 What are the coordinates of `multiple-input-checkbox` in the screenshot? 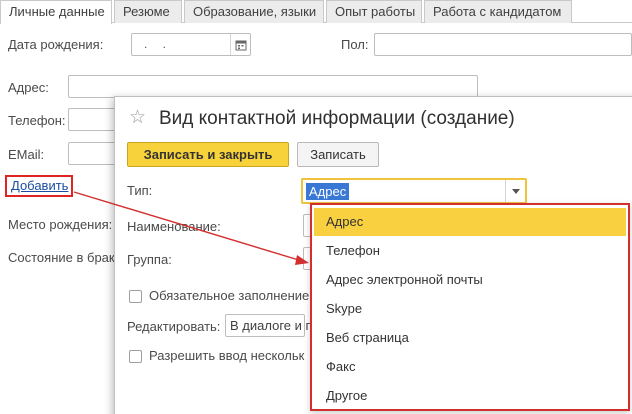 It's located at (135, 356).